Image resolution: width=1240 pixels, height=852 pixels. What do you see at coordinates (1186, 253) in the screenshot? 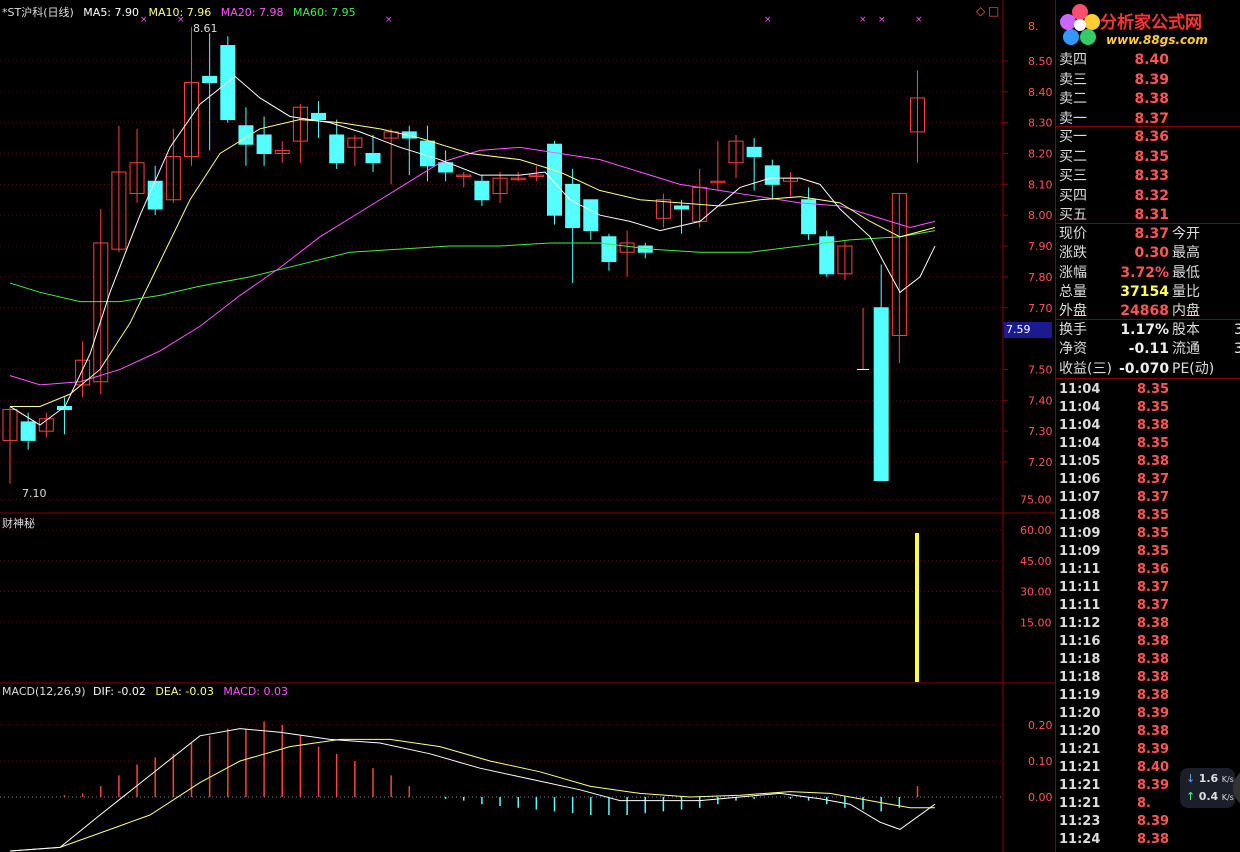
I see `stat-label-secondary: 最高` at bounding box center [1186, 253].